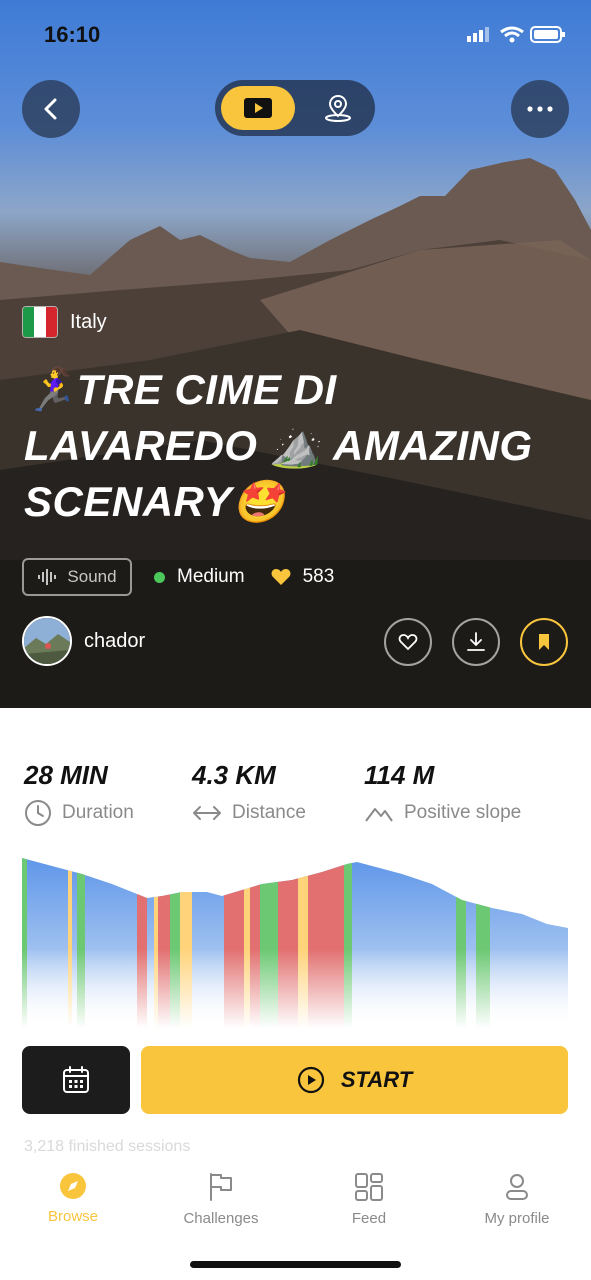 The image size is (591, 1280). What do you see at coordinates (47, 641) in the screenshot?
I see `avatar` at bounding box center [47, 641].